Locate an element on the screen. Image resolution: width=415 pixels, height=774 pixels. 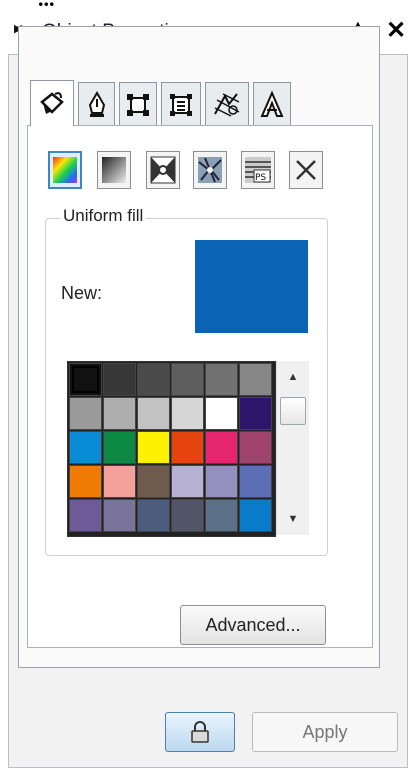
tab-transparency is located at coordinates (227, 104).